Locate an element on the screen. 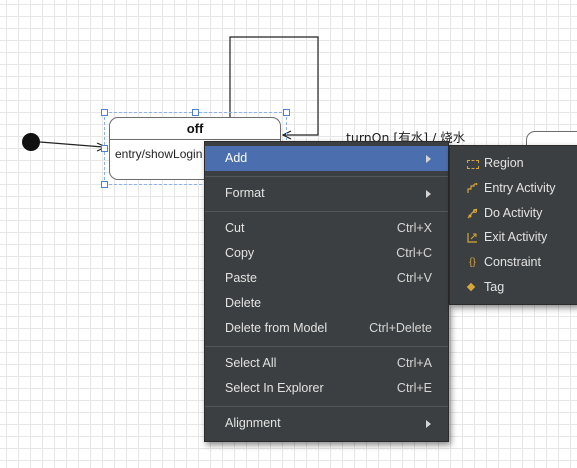 The image size is (577, 468). menu-item-shortcut: Ctrl+A is located at coordinates (414, 363).